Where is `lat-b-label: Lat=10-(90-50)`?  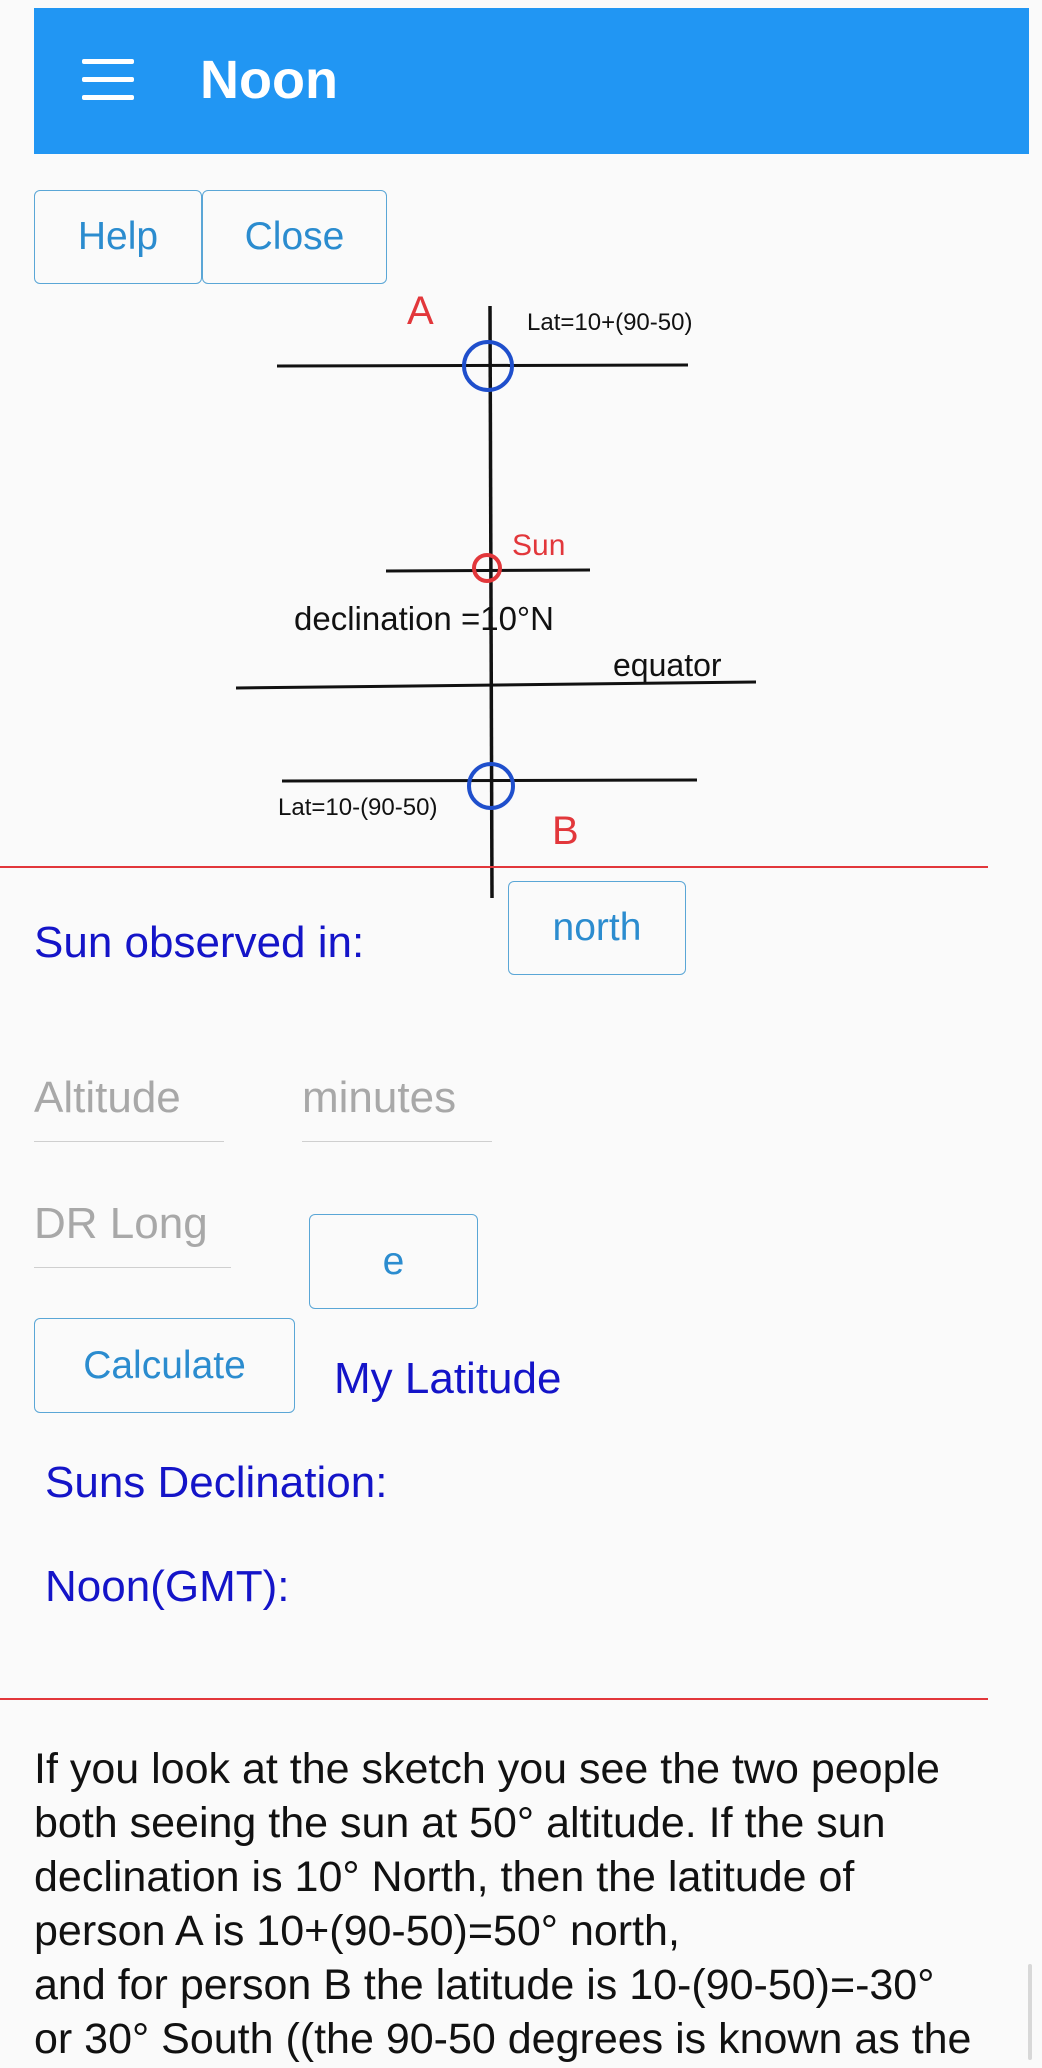 lat-b-label: Lat=10-(90-50) is located at coordinates (357, 807).